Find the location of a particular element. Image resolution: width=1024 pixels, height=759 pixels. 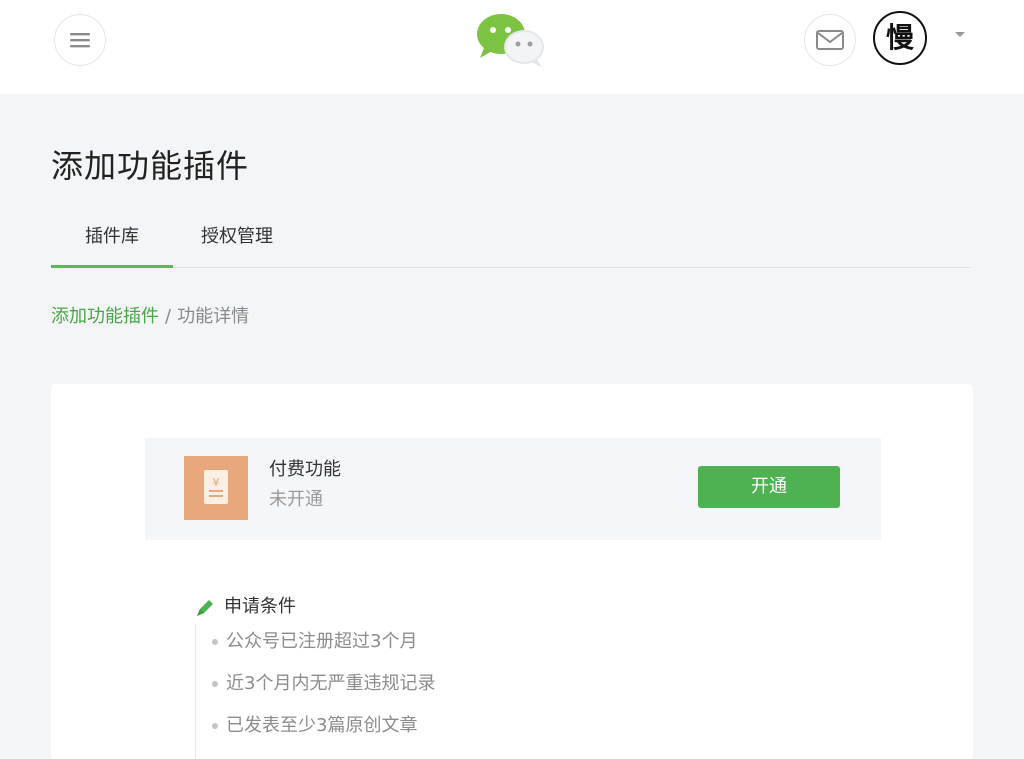

tab-authorization-management: 授权管理 is located at coordinates (237, 241).